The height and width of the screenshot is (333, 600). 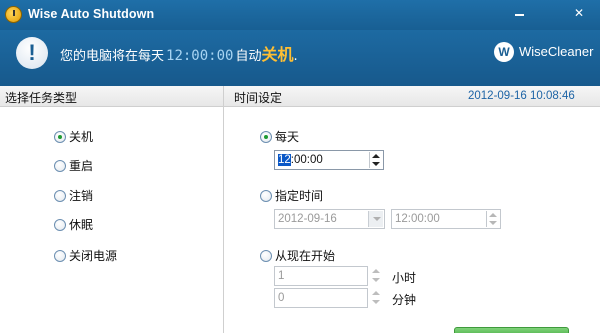 I want to click on window-title: Wise Auto Shutdown, so click(x=91, y=14).